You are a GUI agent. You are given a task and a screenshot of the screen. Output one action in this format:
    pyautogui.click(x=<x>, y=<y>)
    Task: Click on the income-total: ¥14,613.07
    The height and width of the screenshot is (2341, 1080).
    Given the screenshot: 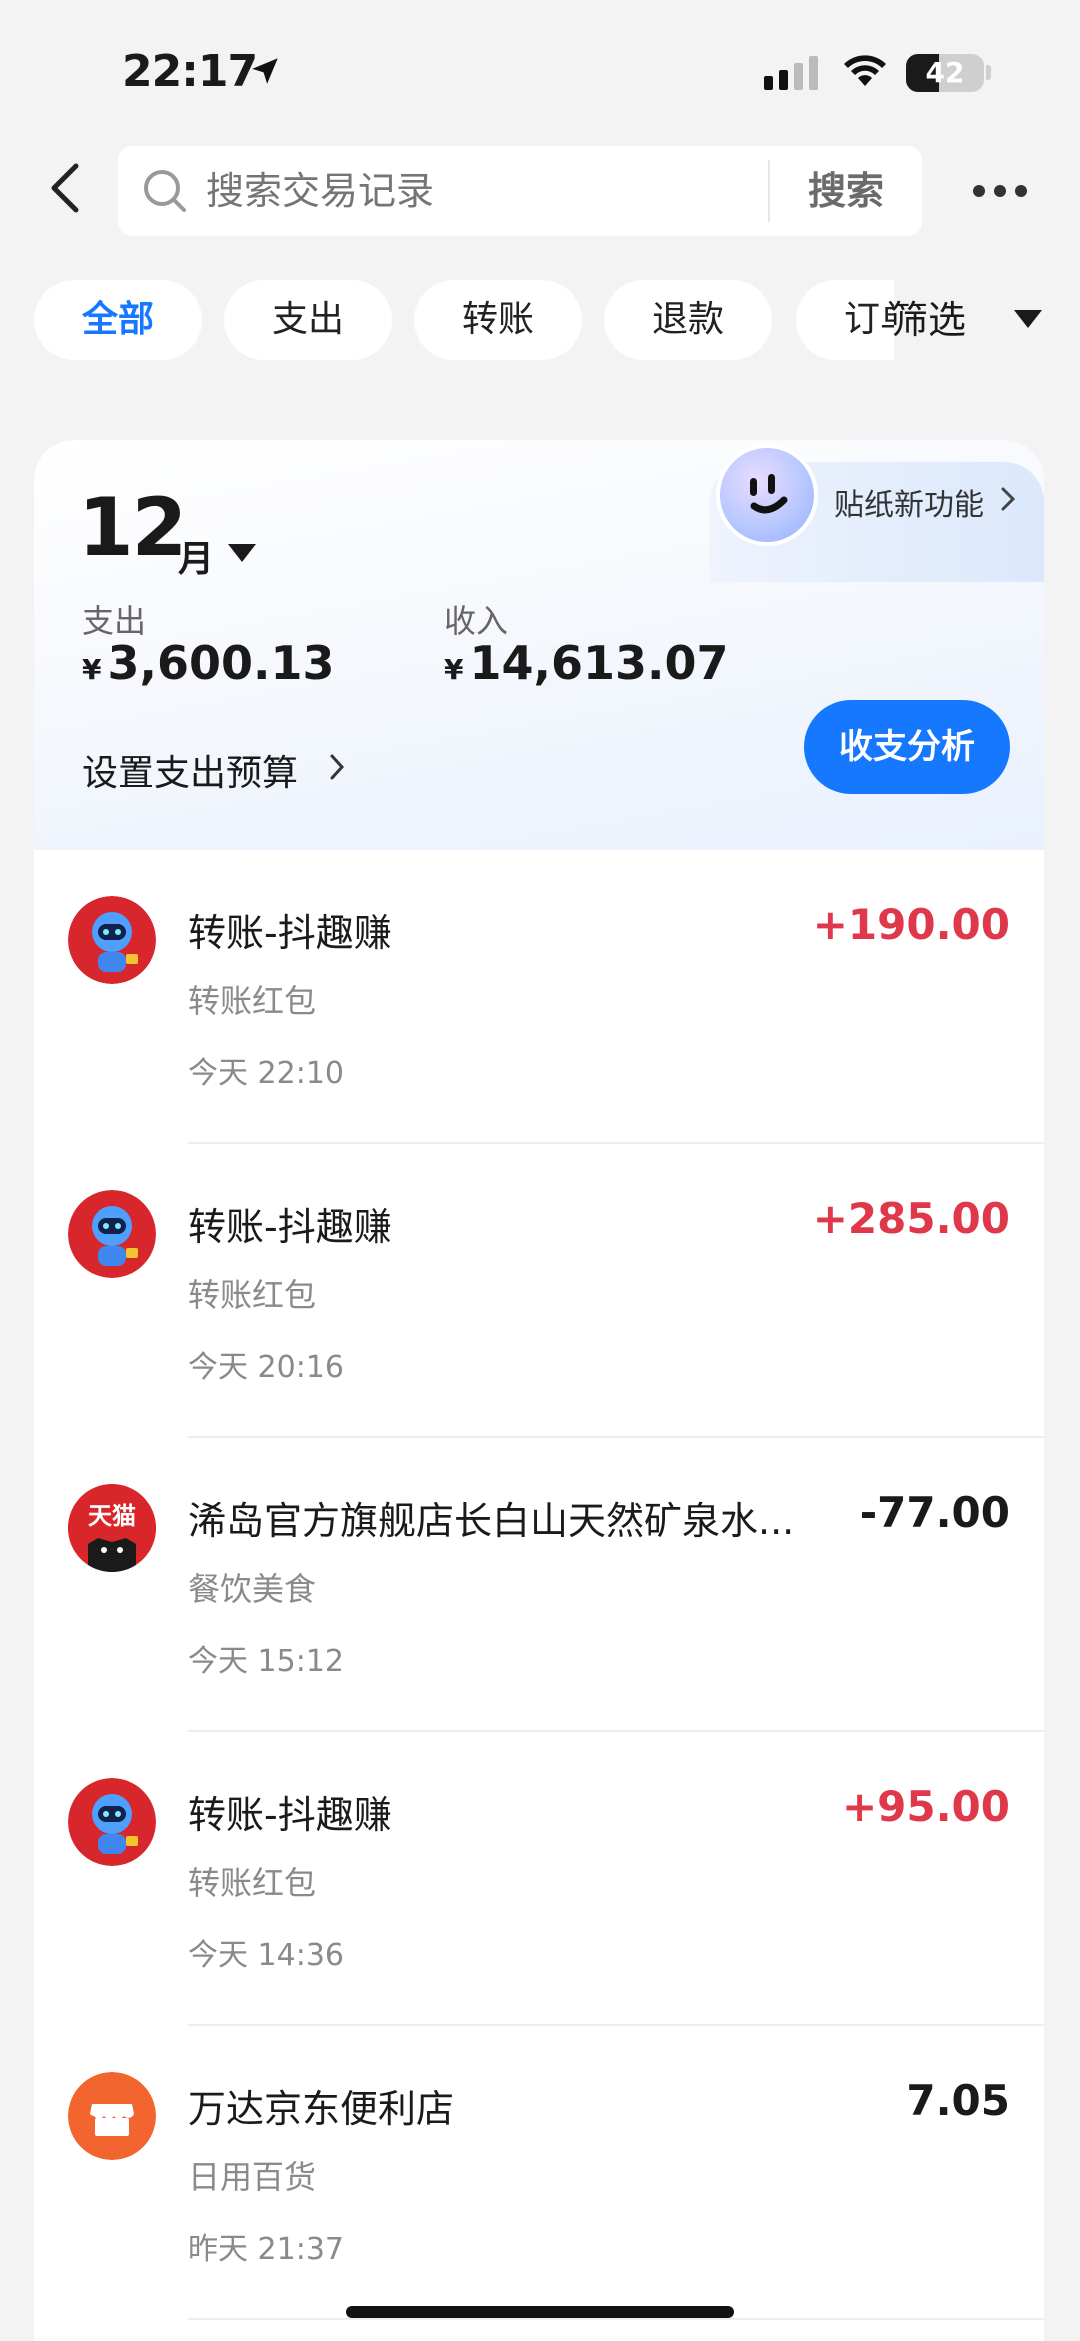 What is the action you would take?
    pyautogui.click(x=586, y=663)
    